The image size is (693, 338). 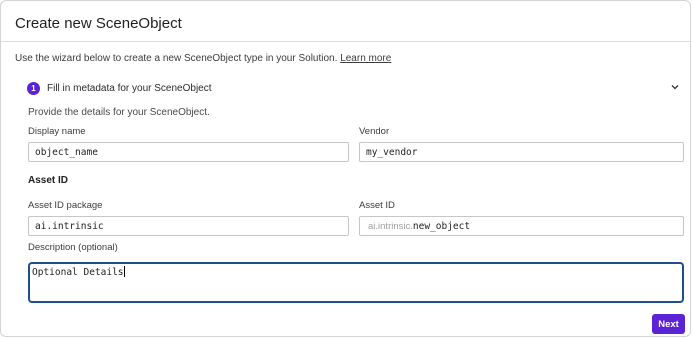 What do you see at coordinates (48, 180) in the screenshot?
I see `asset-id-section-heading: Asset ID` at bounding box center [48, 180].